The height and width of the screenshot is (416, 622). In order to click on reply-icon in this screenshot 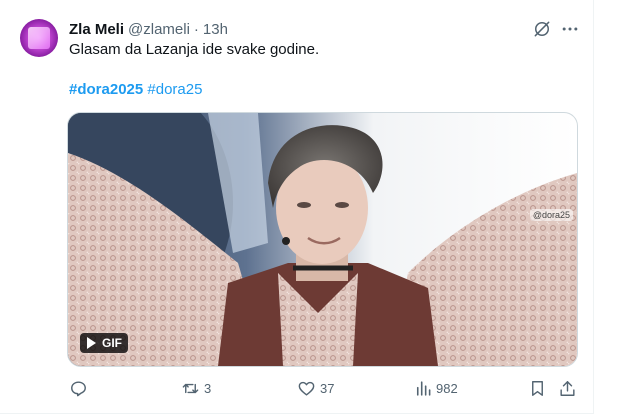, I will do `click(78, 388)`.